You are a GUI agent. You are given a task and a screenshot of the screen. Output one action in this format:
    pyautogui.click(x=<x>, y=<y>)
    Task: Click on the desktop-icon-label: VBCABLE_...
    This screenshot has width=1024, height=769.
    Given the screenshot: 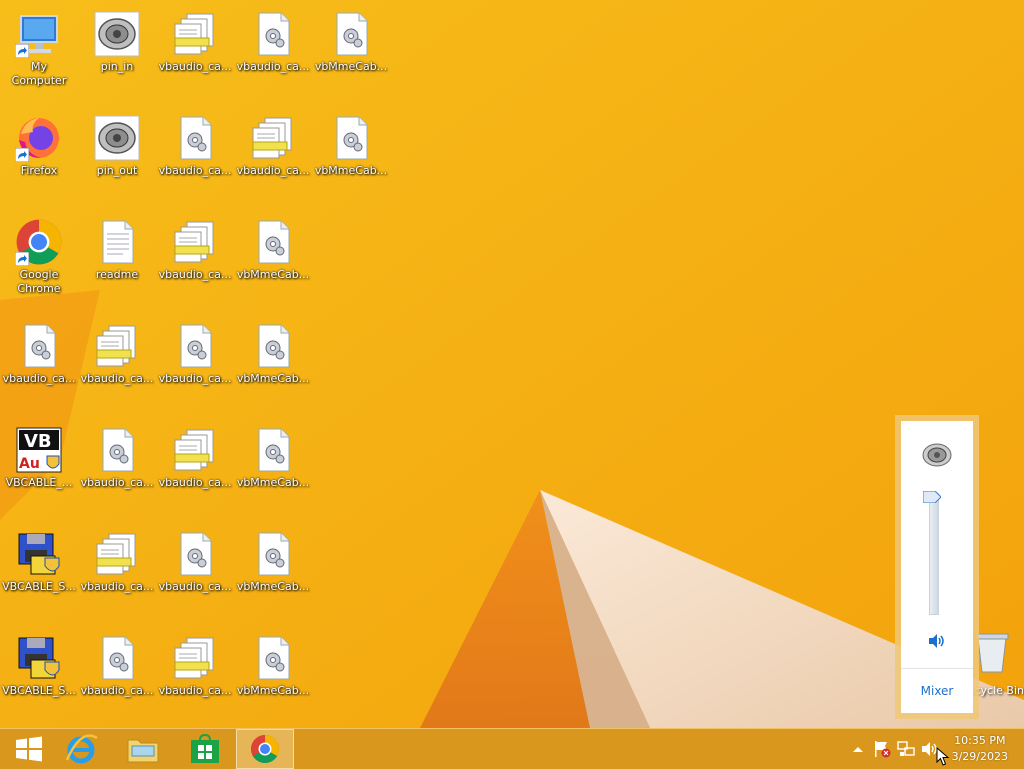 What is the action you would take?
    pyautogui.click(x=39, y=482)
    